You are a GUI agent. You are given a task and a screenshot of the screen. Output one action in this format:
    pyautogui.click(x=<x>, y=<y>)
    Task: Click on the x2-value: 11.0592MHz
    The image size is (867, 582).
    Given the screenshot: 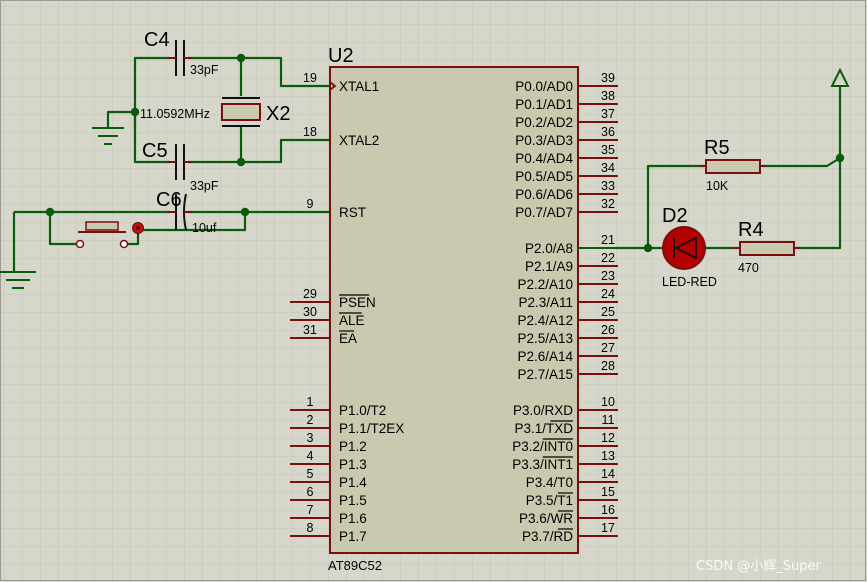 What is the action you would take?
    pyautogui.click(x=175, y=114)
    